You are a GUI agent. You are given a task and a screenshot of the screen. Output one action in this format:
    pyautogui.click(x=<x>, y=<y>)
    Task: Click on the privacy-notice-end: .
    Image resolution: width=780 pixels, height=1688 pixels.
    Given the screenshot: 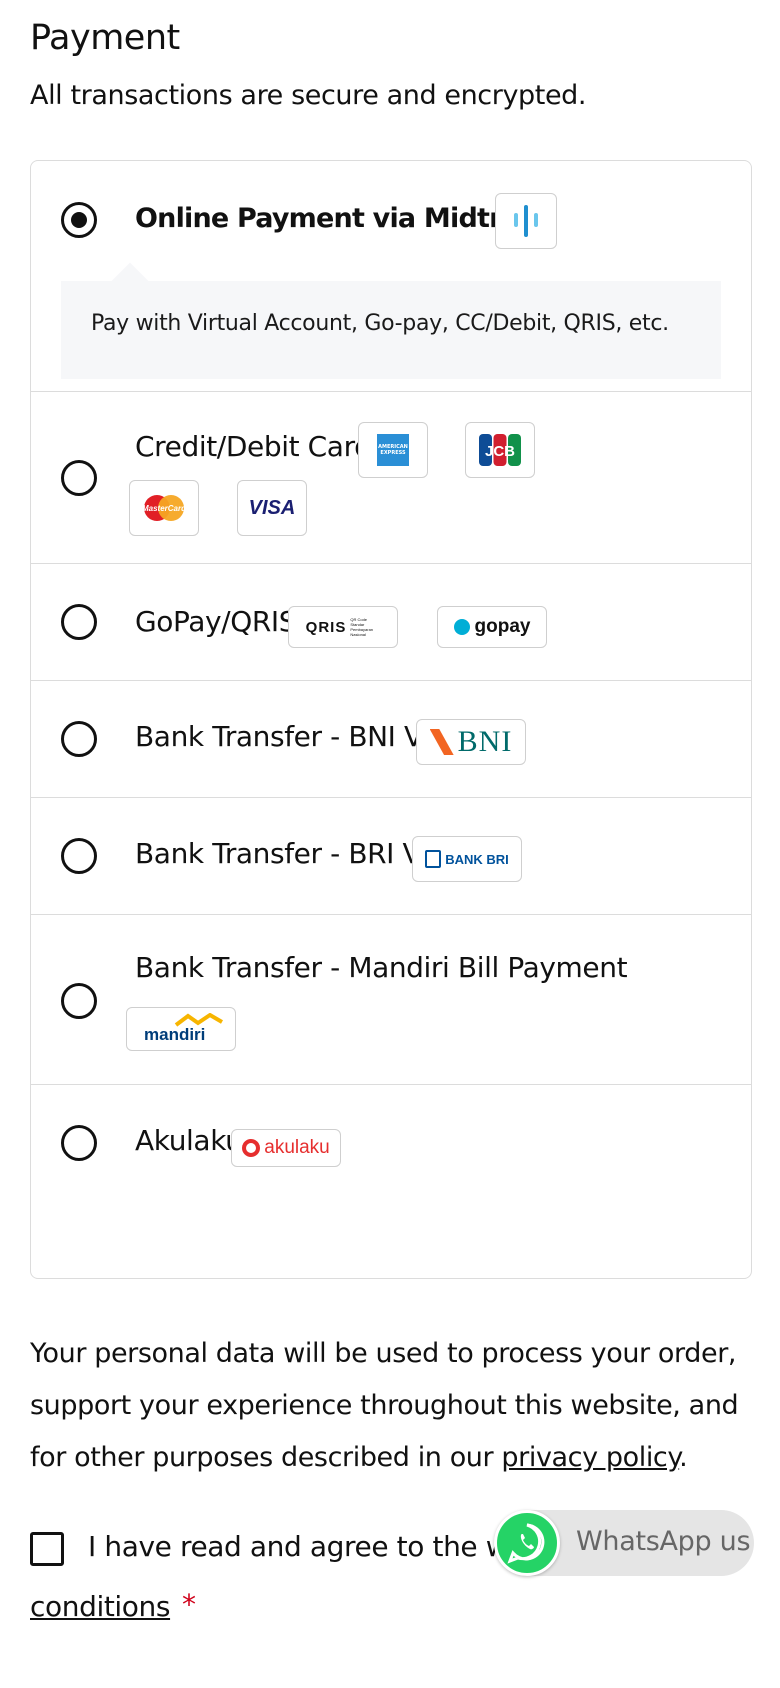 What is the action you would take?
    pyautogui.click(x=683, y=1457)
    